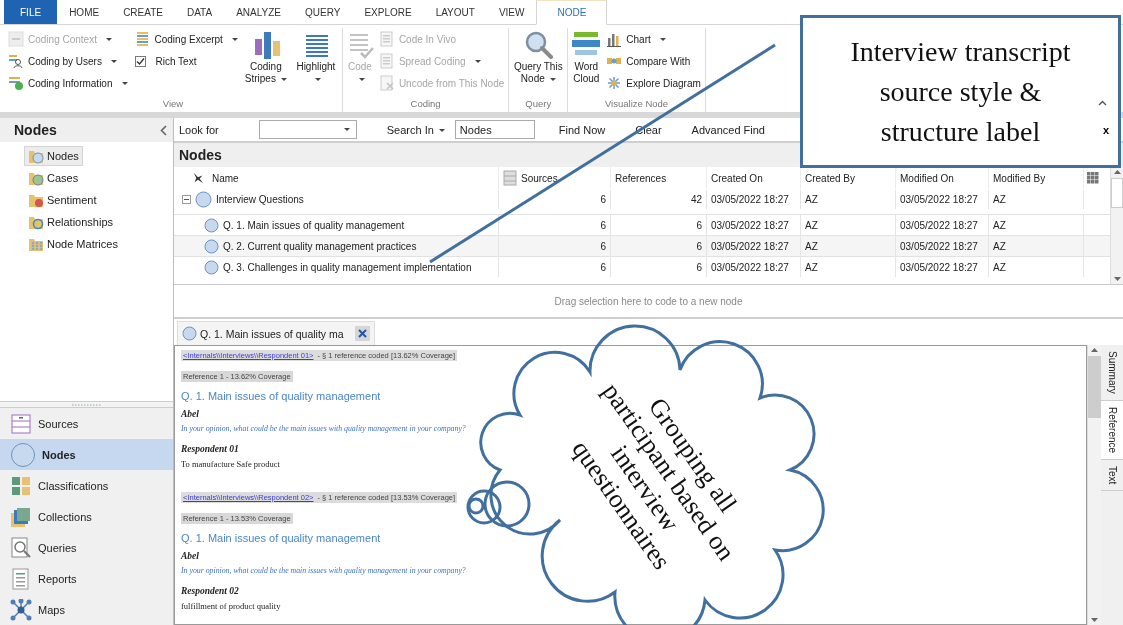 The width and height of the screenshot is (1123, 625). What do you see at coordinates (510, 178) in the screenshot?
I see `sources-icon` at bounding box center [510, 178].